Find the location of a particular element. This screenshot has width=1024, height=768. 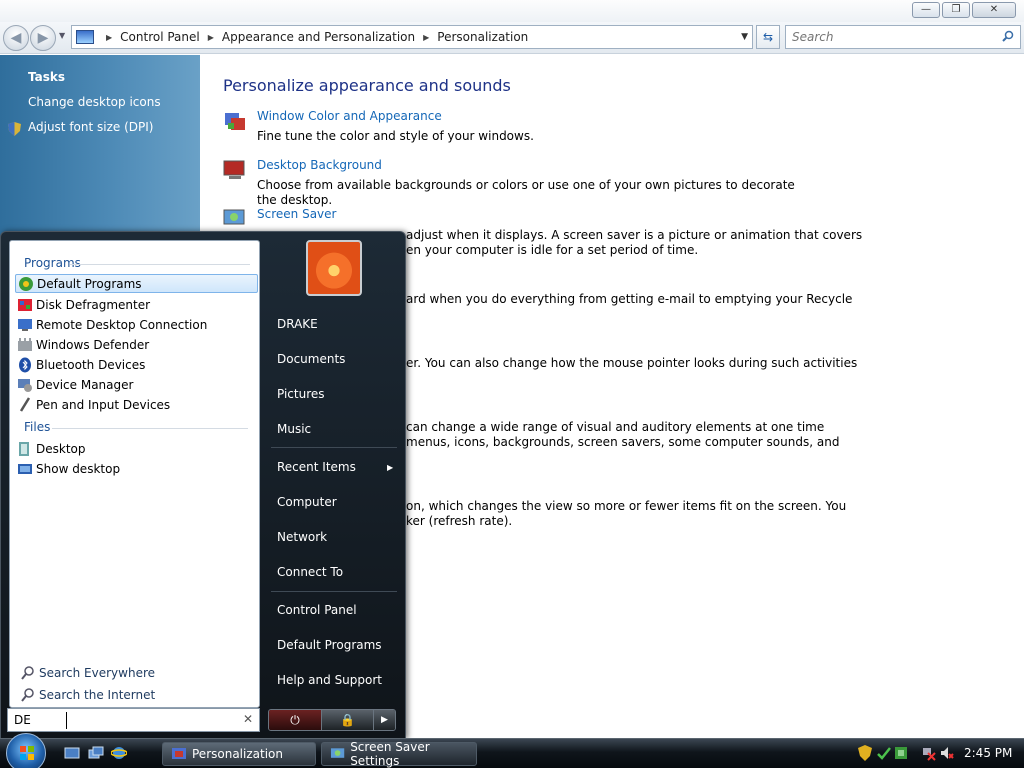

security-shield-tray-icon is located at coordinates (865, 753).